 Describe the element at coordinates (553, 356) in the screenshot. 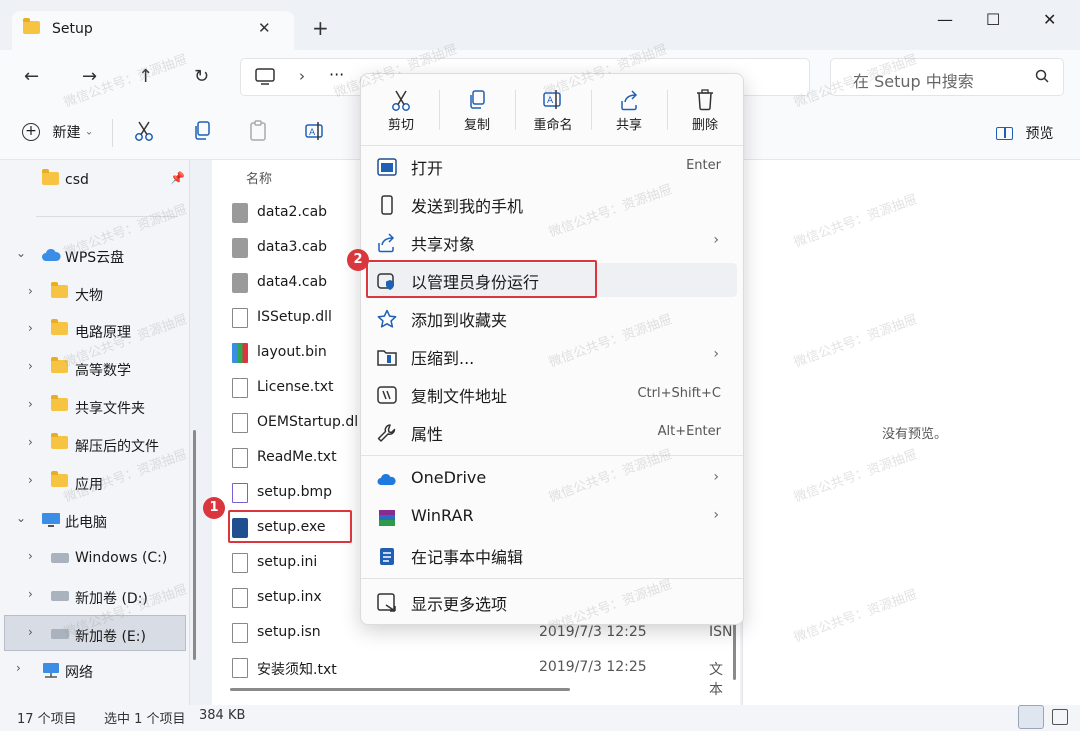

I see `menu-item-compress-to: 压缩到... ›` at that location.